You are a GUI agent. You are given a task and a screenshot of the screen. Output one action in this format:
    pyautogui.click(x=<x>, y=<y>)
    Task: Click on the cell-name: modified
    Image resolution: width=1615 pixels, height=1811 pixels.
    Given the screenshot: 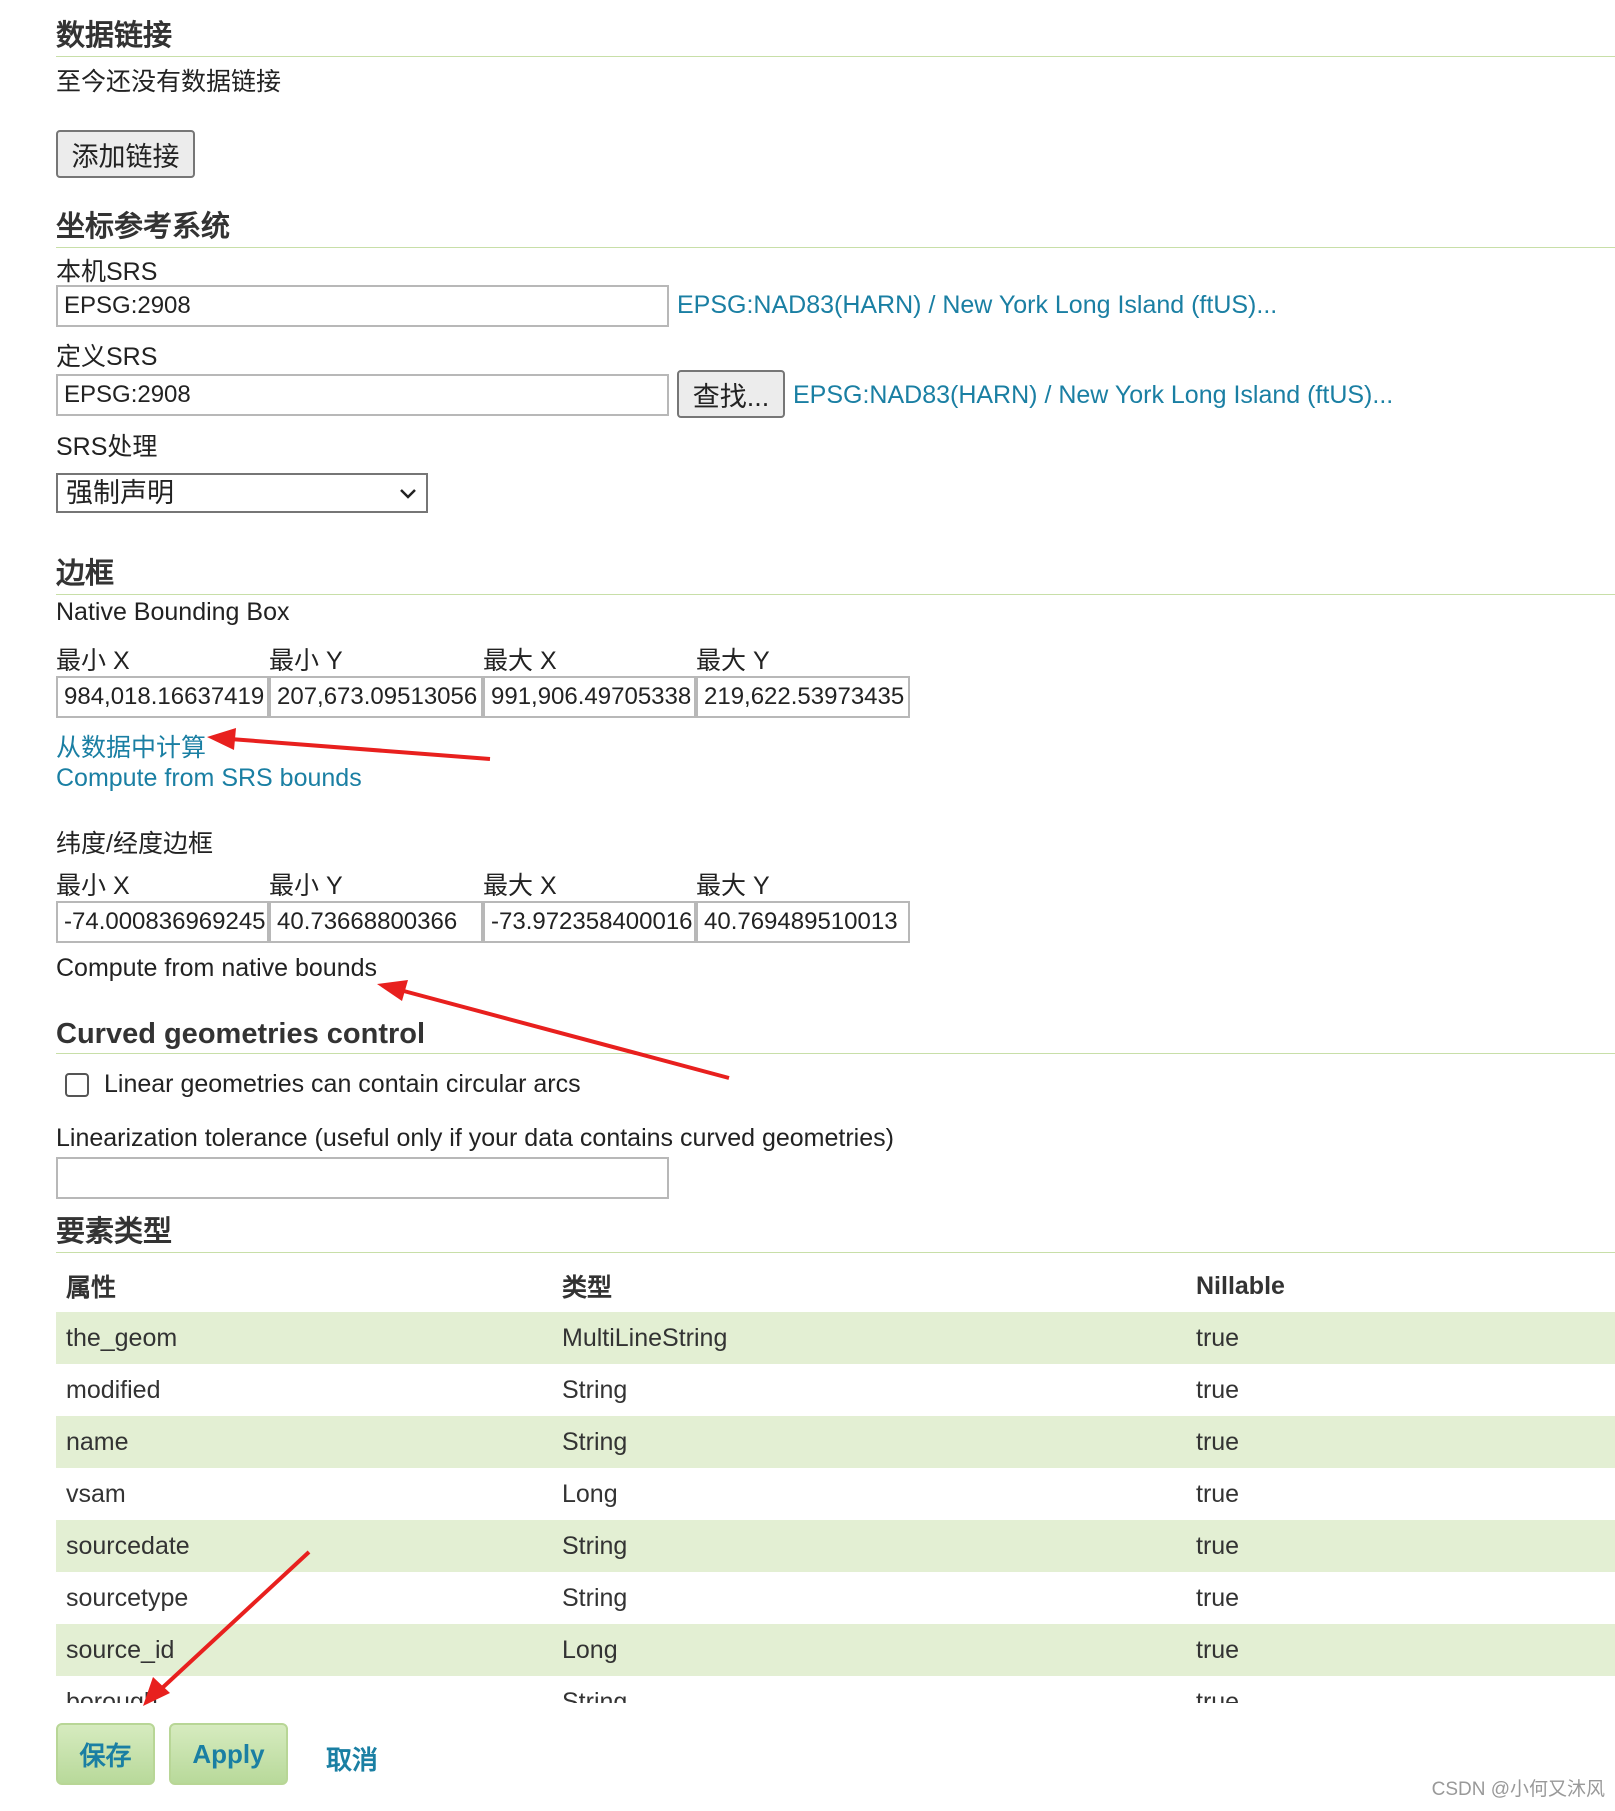 What is the action you would take?
    pyautogui.click(x=113, y=1389)
    